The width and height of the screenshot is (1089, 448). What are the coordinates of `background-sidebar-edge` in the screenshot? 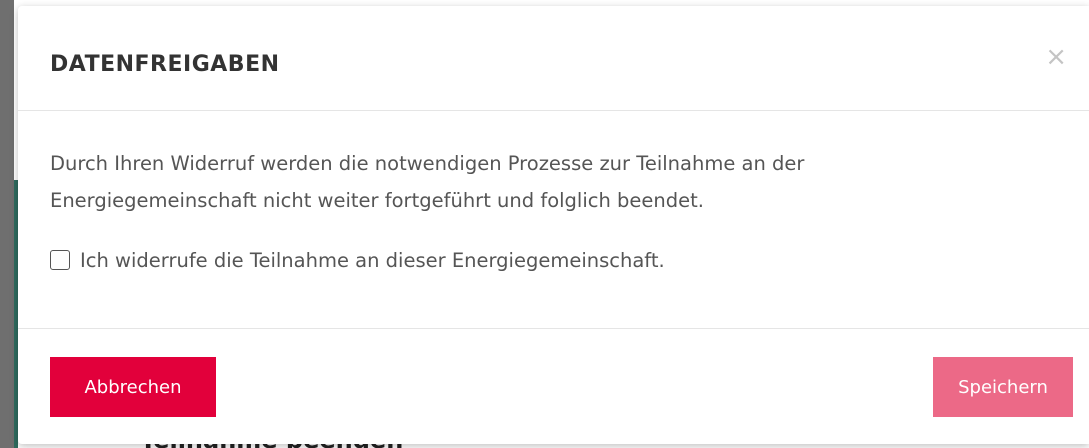 It's located at (7, 224).